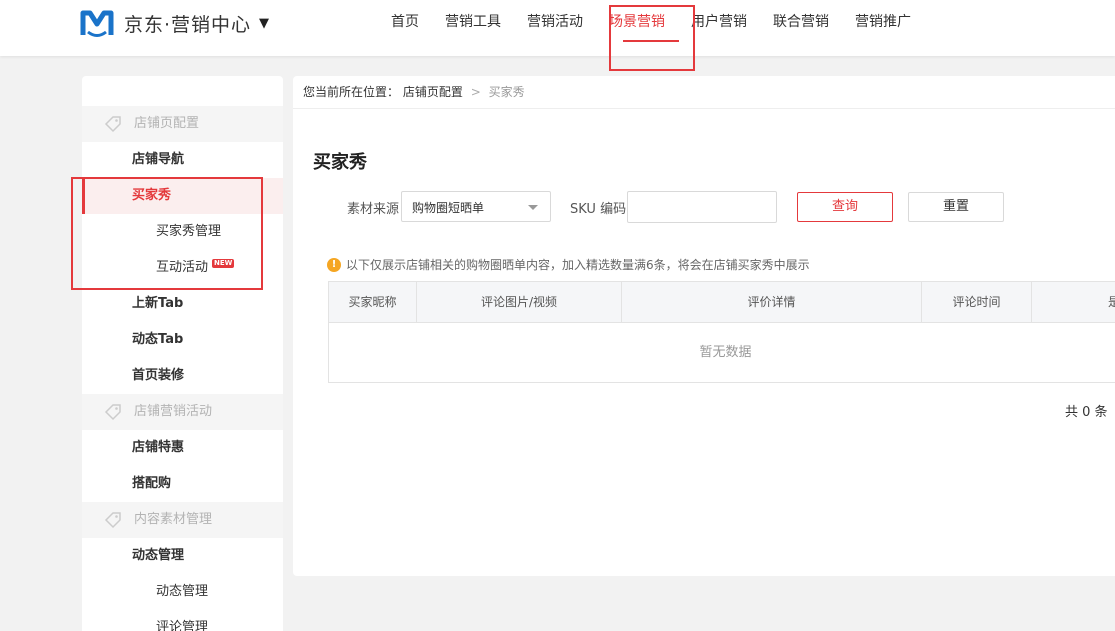  What do you see at coordinates (182, 484) in the screenshot?
I see `sidebar-item-bundle: 搭配购` at bounding box center [182, 484].